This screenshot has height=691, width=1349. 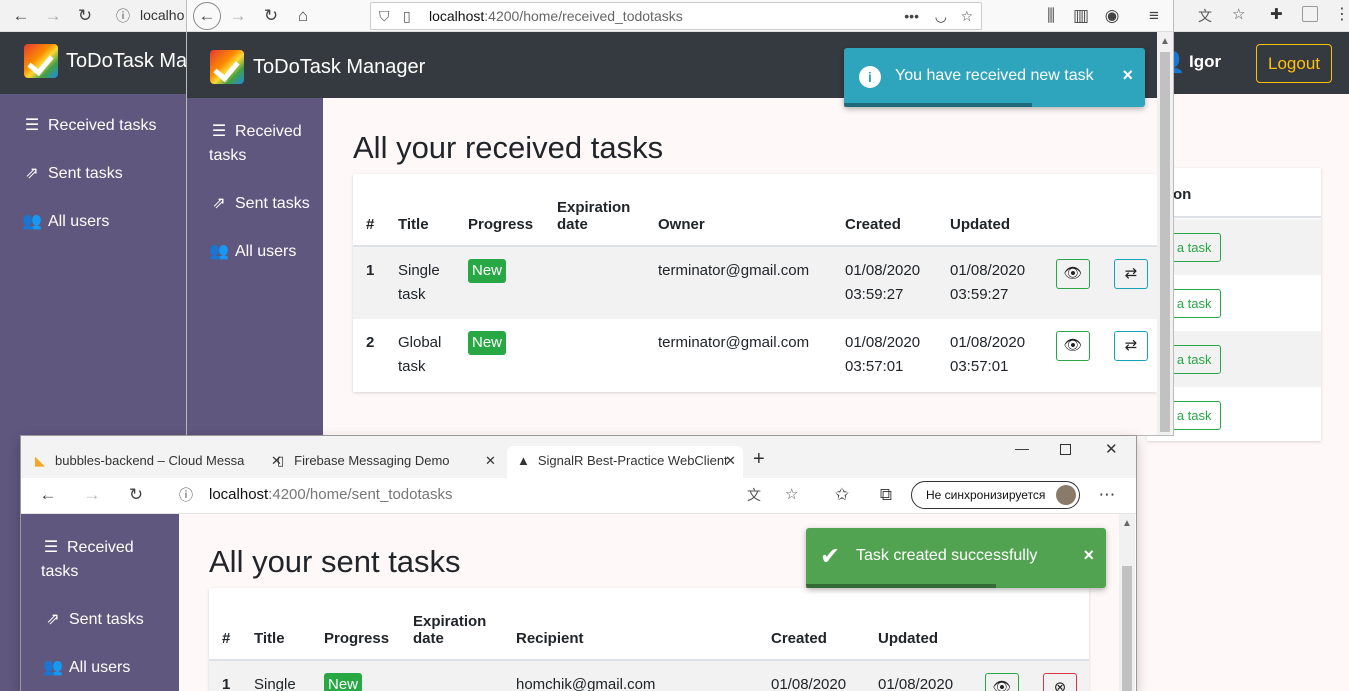 What do you see at coordinates (941, 16) in the screenshot?
I see `pocket-icon: ◡` at bounding box center [941, 16].